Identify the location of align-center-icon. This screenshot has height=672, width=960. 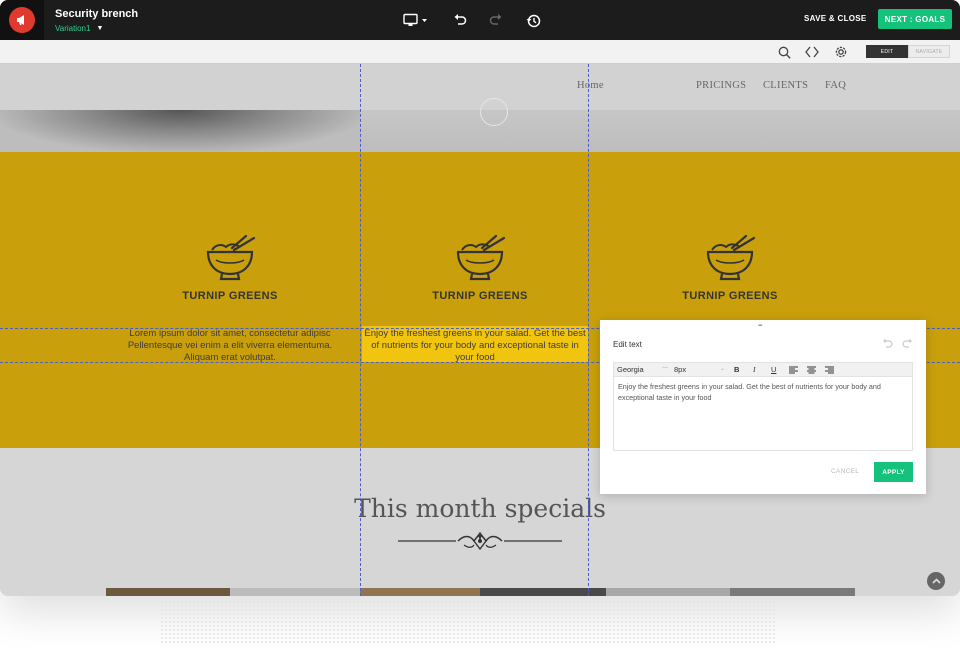
(811, 370).